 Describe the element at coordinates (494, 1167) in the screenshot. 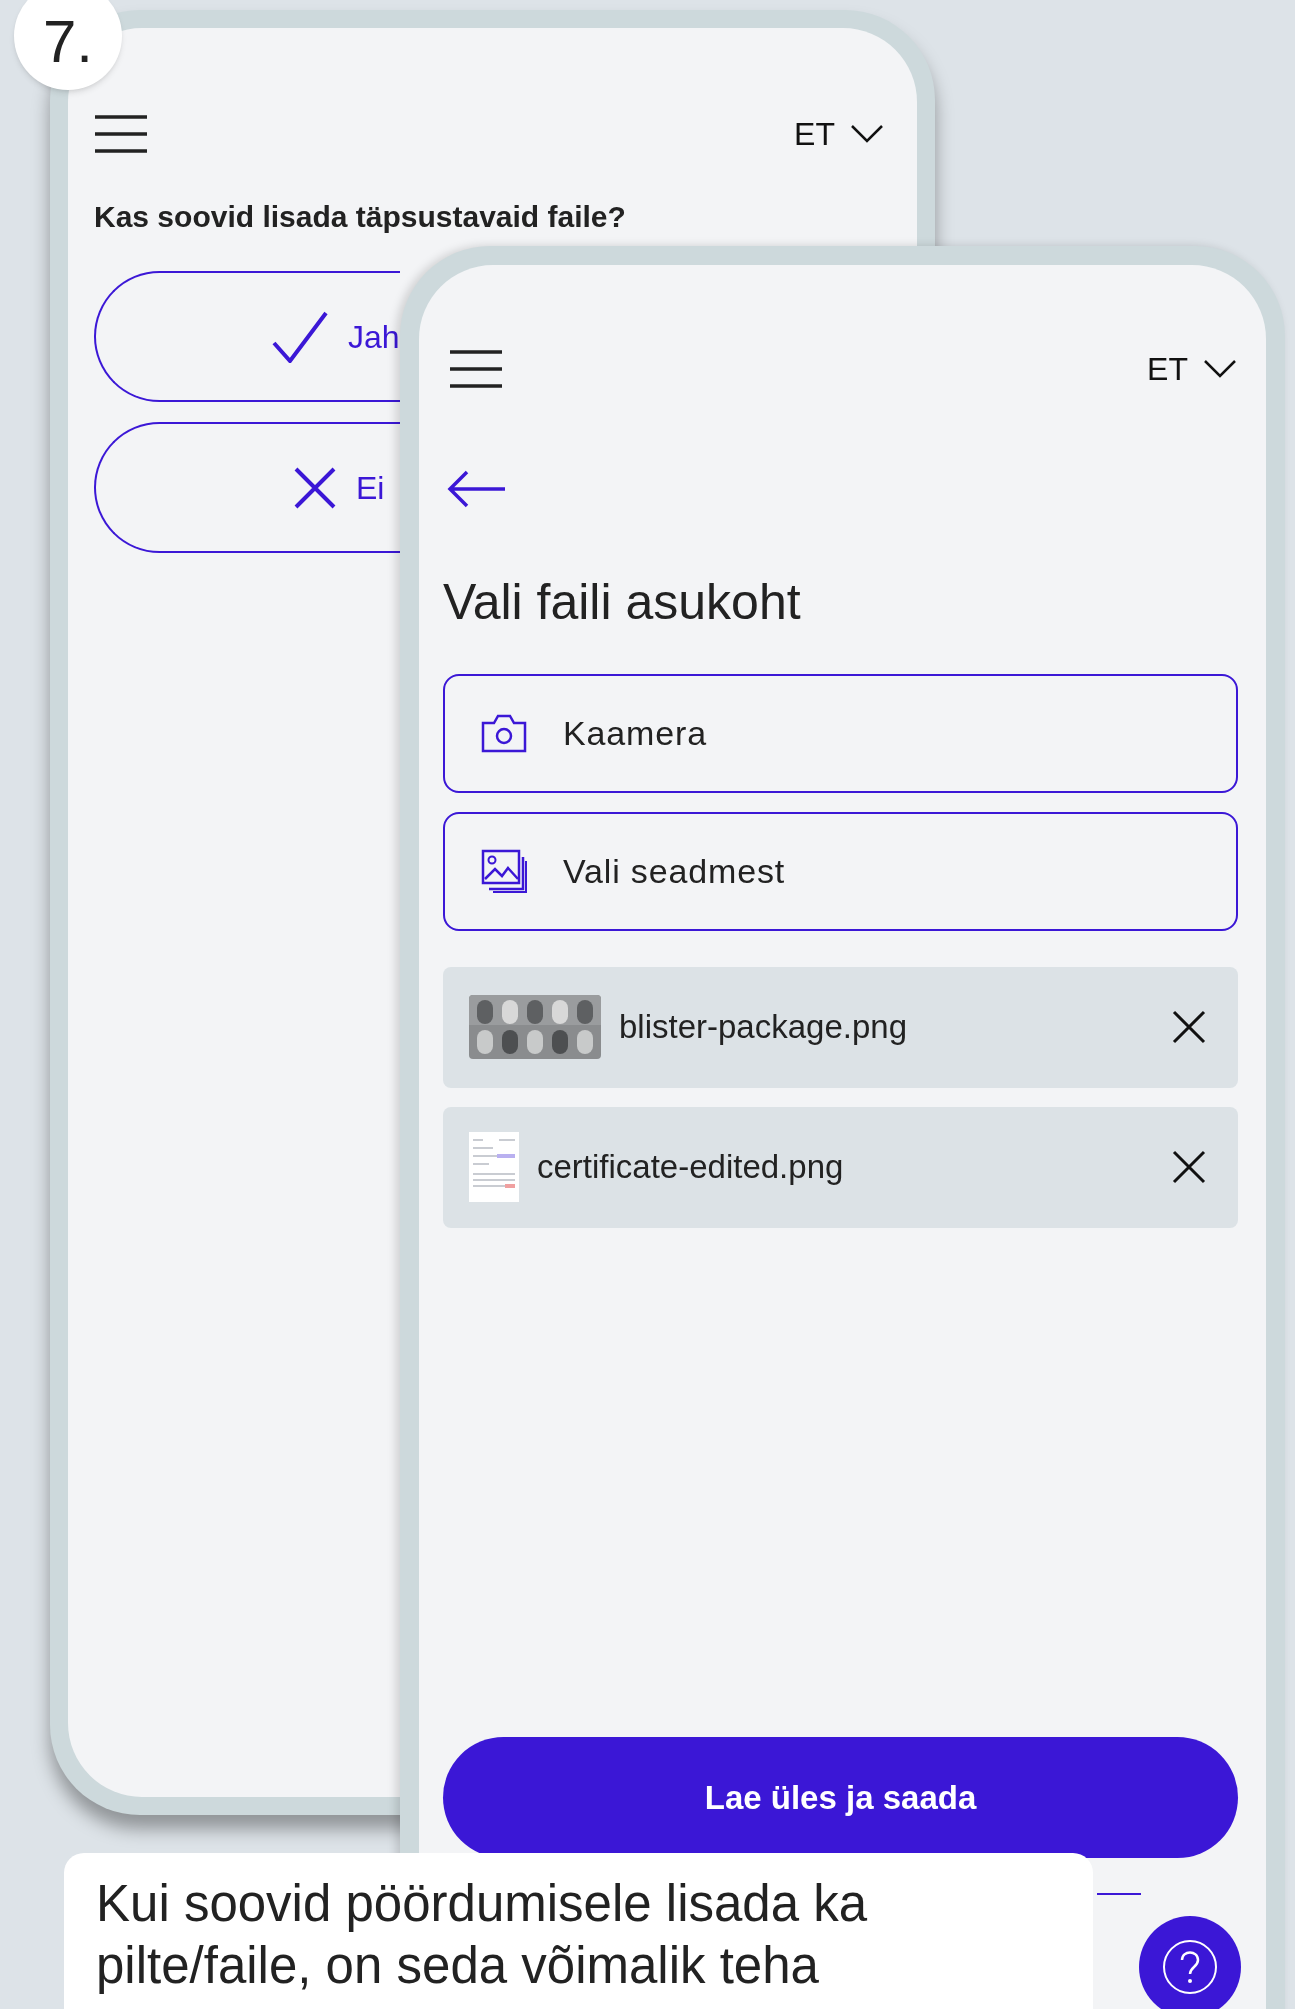

I see `document-thumbnail-icon` at that location.